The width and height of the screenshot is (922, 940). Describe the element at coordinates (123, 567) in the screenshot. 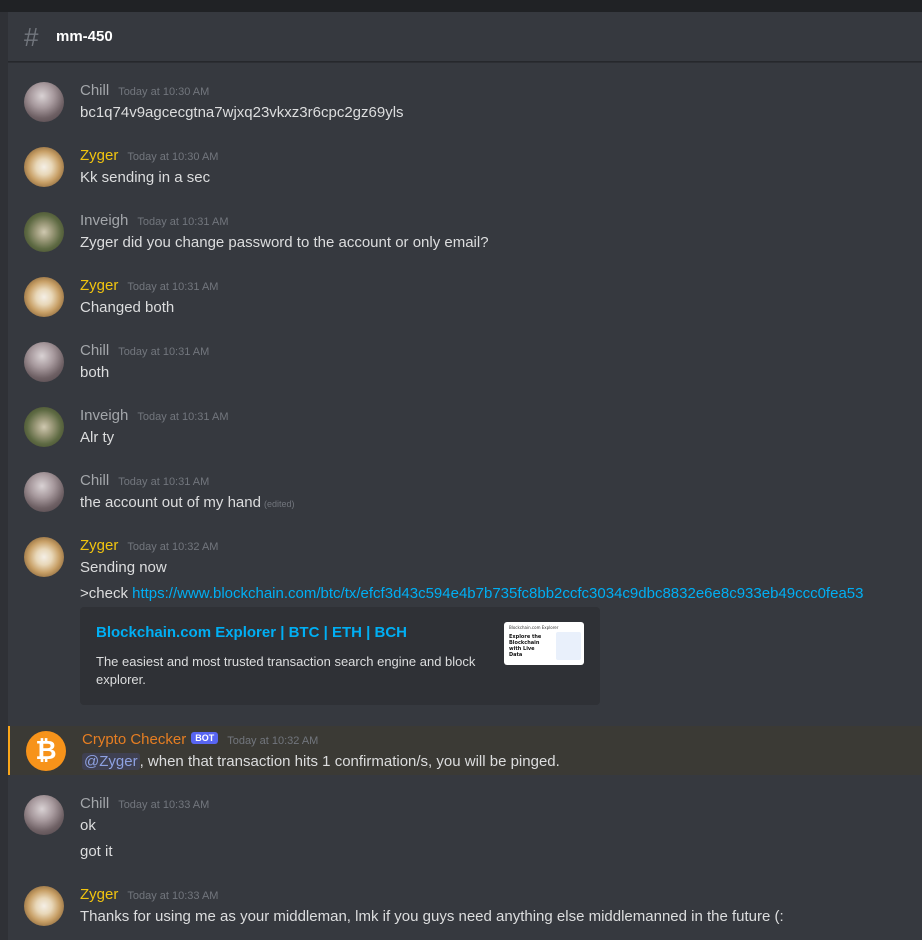

I see `message-text: Sending now` at that location.